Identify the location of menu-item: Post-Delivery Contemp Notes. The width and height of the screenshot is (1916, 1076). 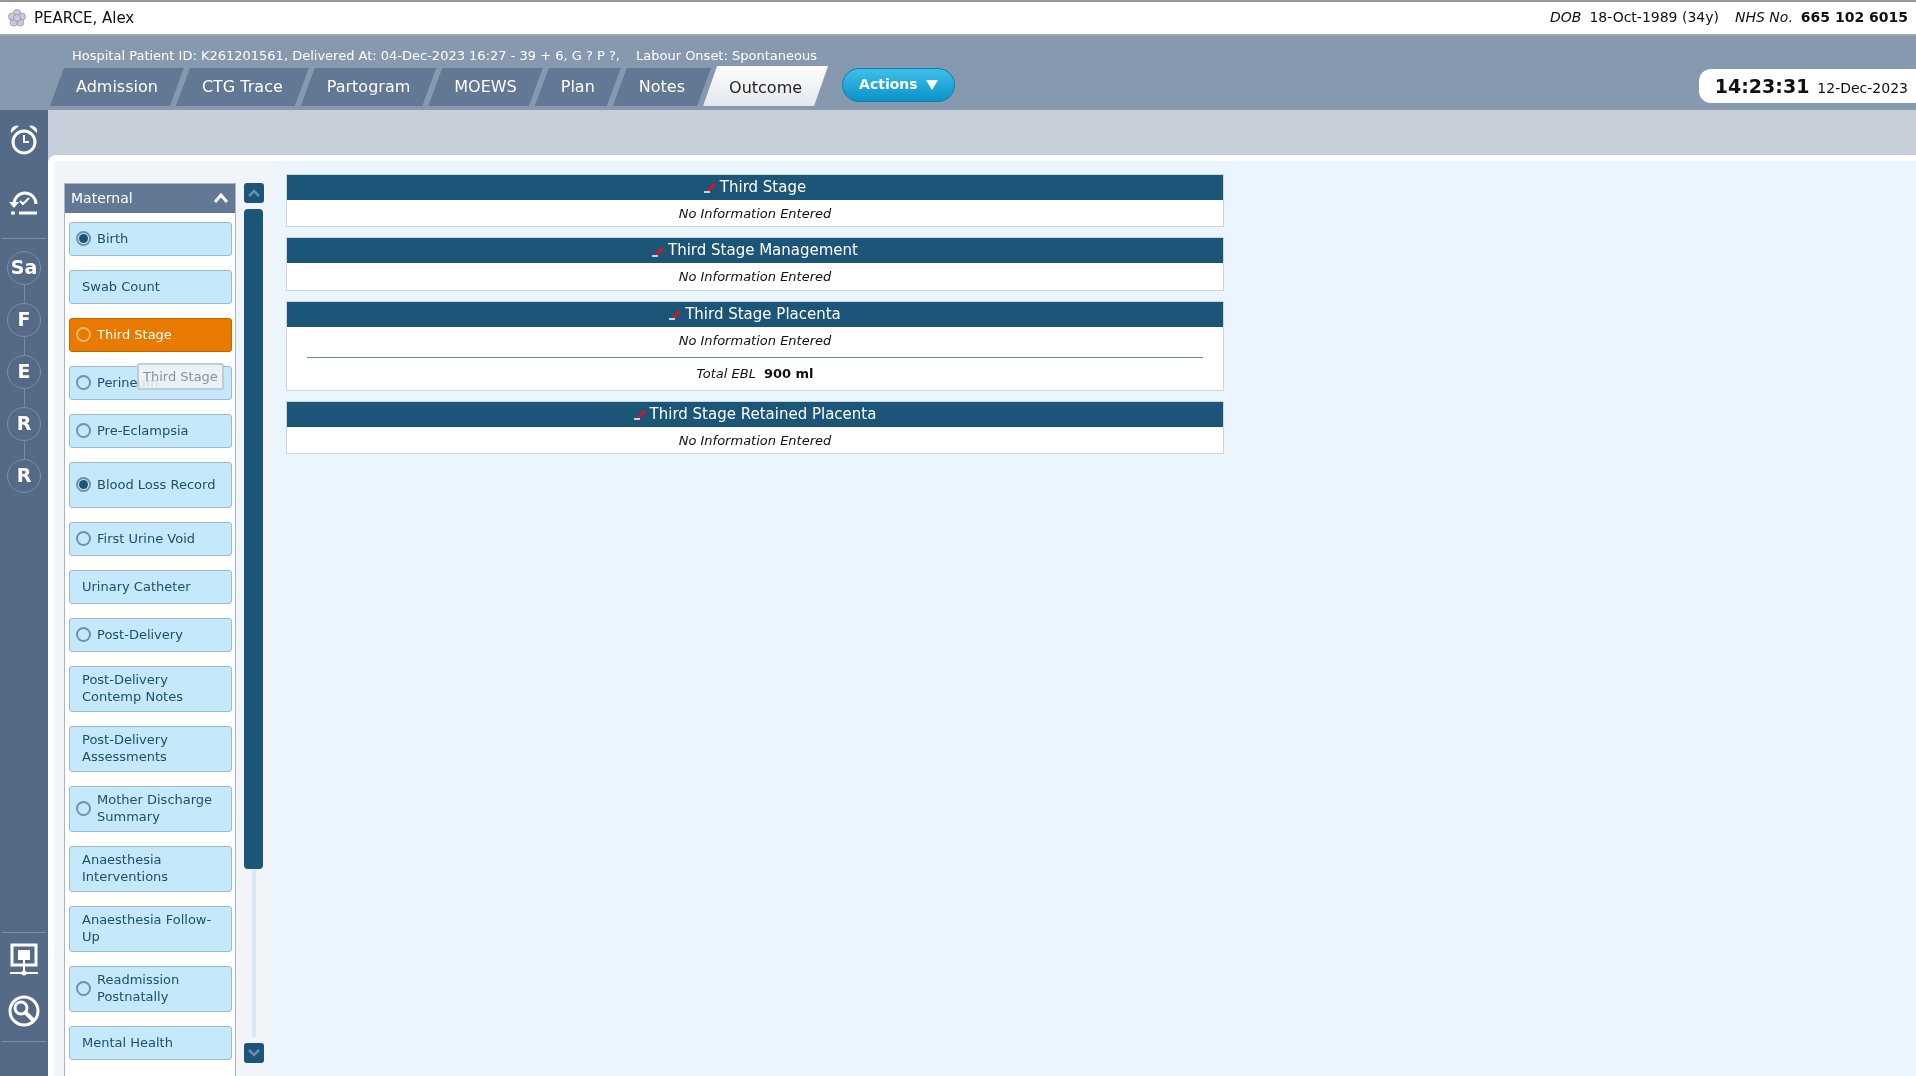
(150, 688).